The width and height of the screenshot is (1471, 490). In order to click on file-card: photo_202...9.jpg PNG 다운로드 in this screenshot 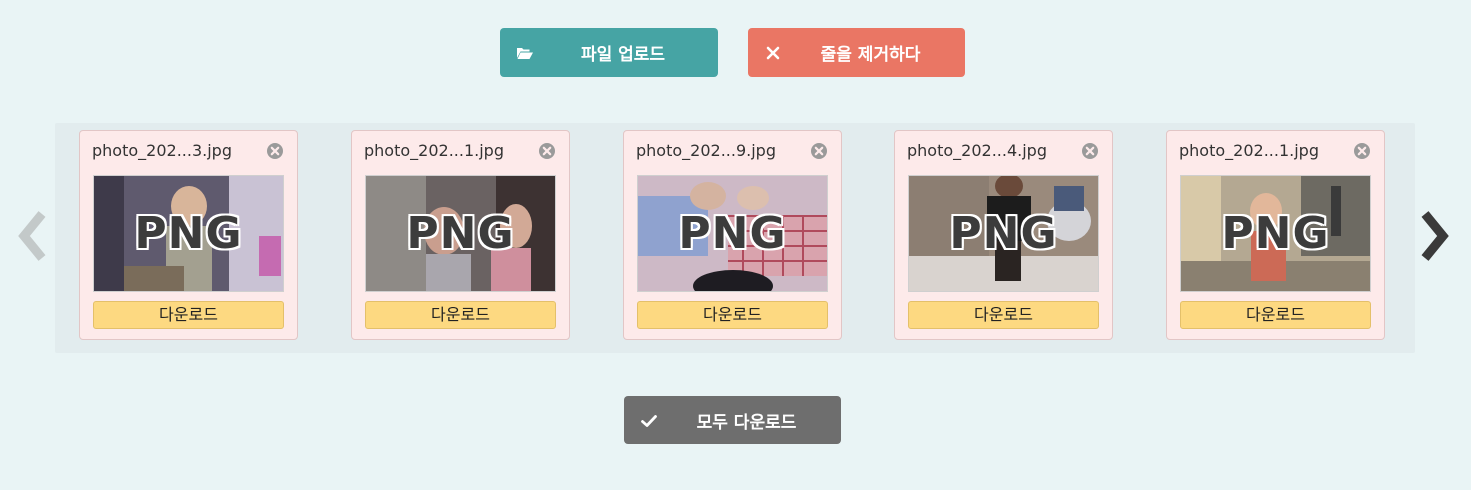, I will do `click(732, 235)`.